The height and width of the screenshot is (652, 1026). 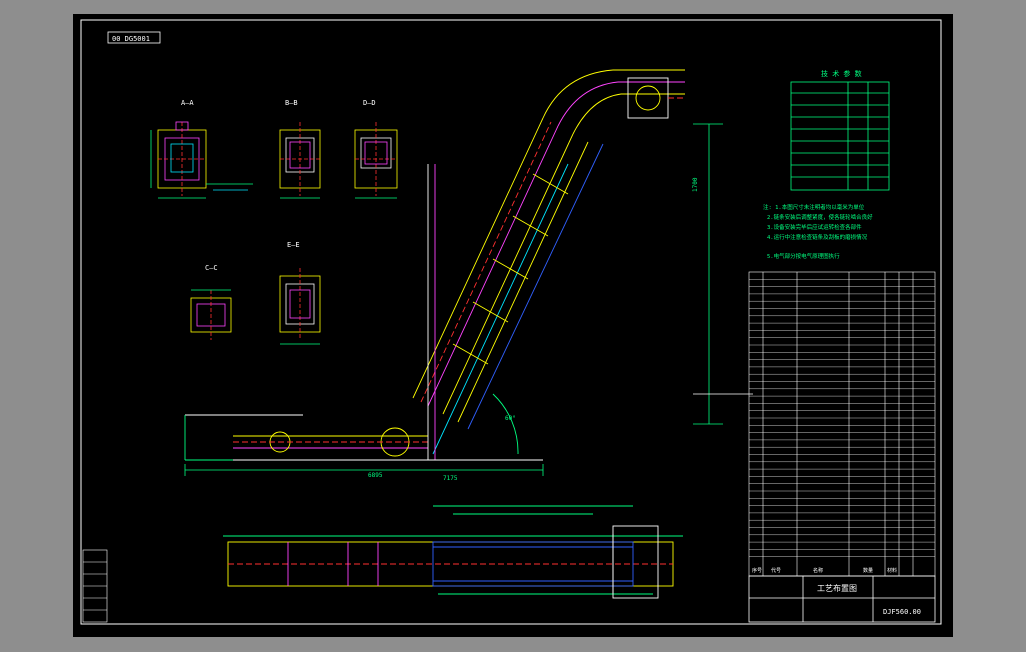 I want to click on code-box-text: 00 DG5001, so click(x=131, y=39).